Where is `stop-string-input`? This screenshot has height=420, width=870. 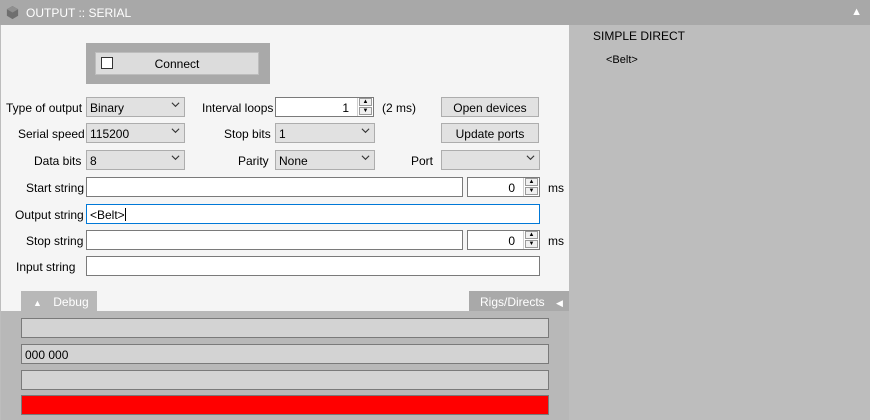
stop-string-input is located at coordinates (274, 240).